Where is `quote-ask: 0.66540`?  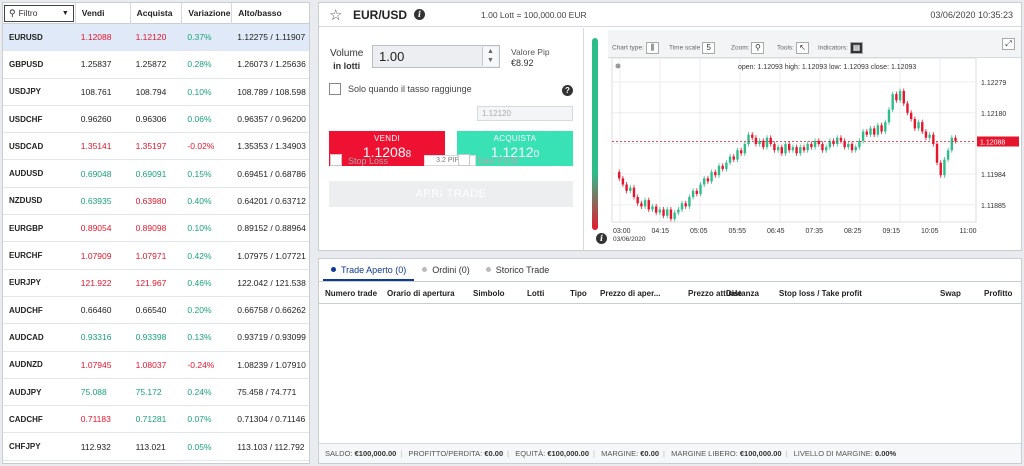 quote-ask: 0.66540 is located at coordinates (156, 310).